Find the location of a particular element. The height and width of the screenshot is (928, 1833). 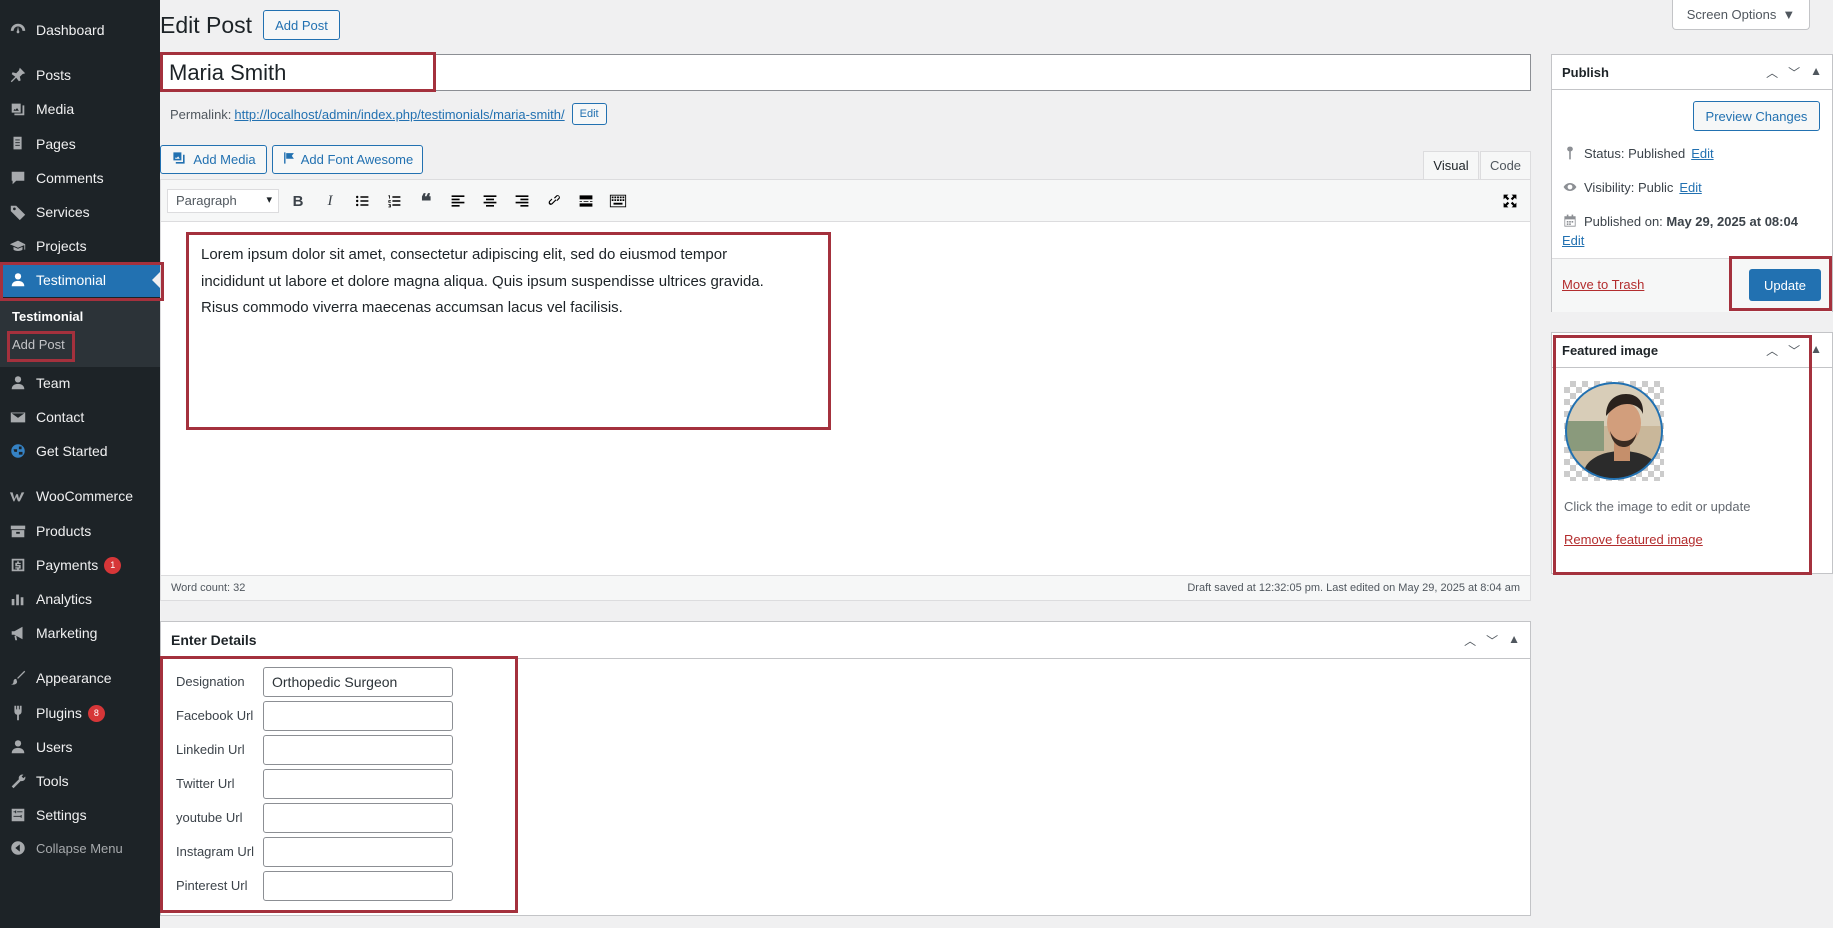

blockquote-icon: ❝ is located at coordinates (426, 202).